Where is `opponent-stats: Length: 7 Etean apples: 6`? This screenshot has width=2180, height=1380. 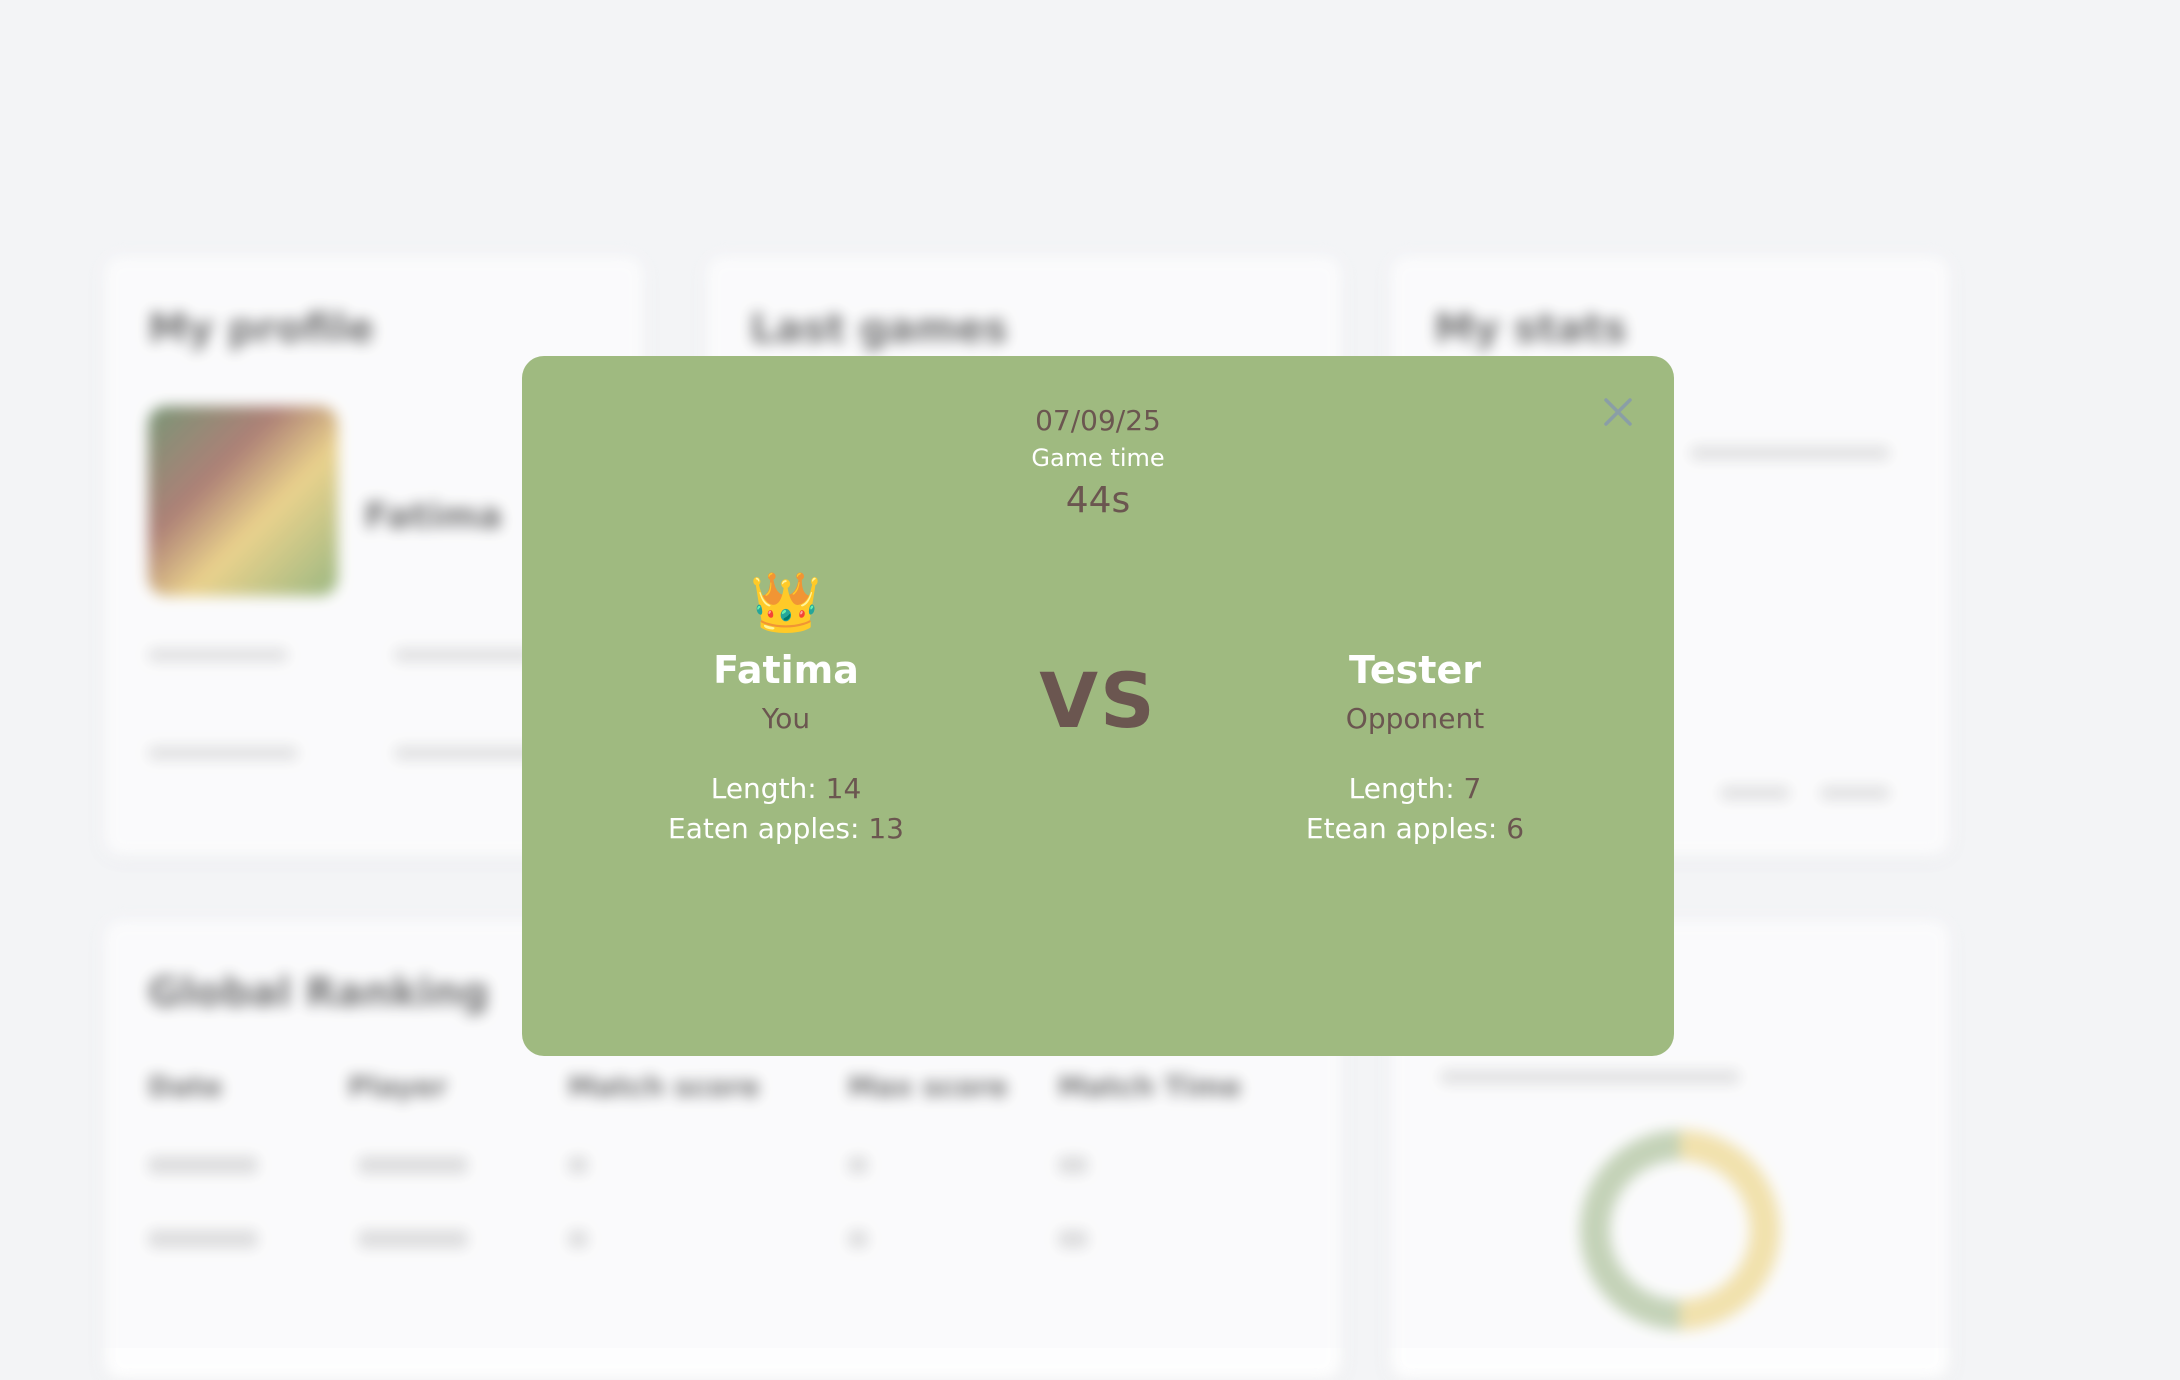
opponent-stats: Length: 7 Etean apples: 6 is located at coordinates (1415, 809).